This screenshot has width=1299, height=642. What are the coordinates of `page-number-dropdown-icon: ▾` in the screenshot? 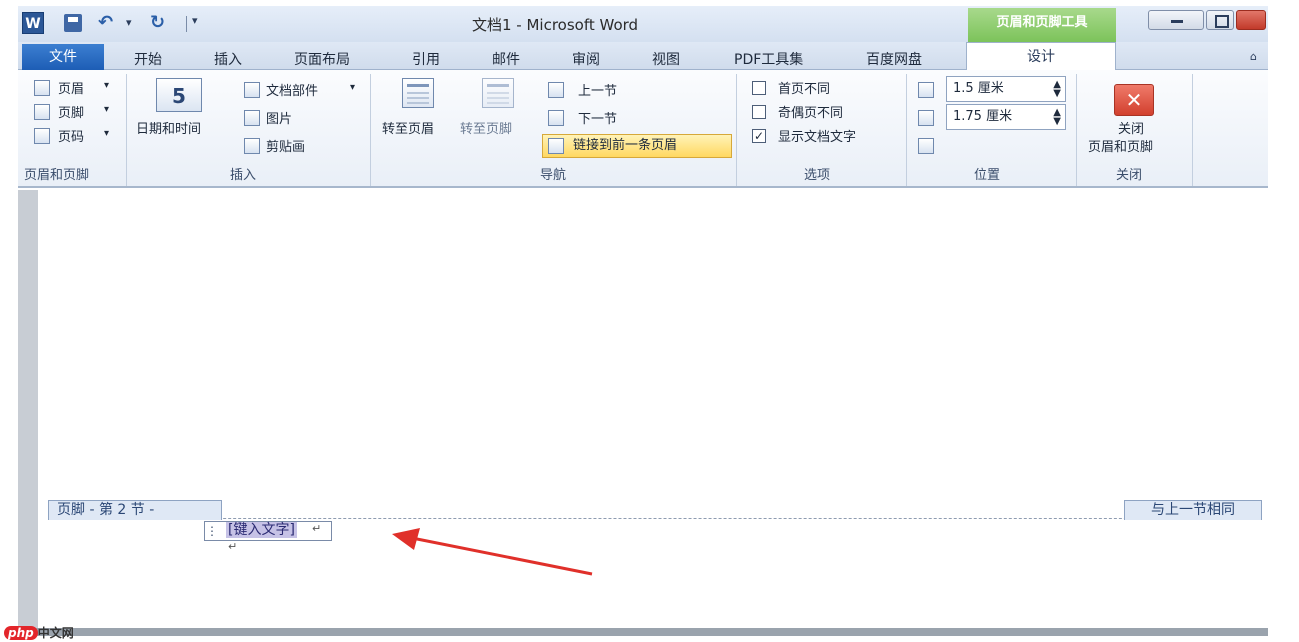 It's located at (106, 133).